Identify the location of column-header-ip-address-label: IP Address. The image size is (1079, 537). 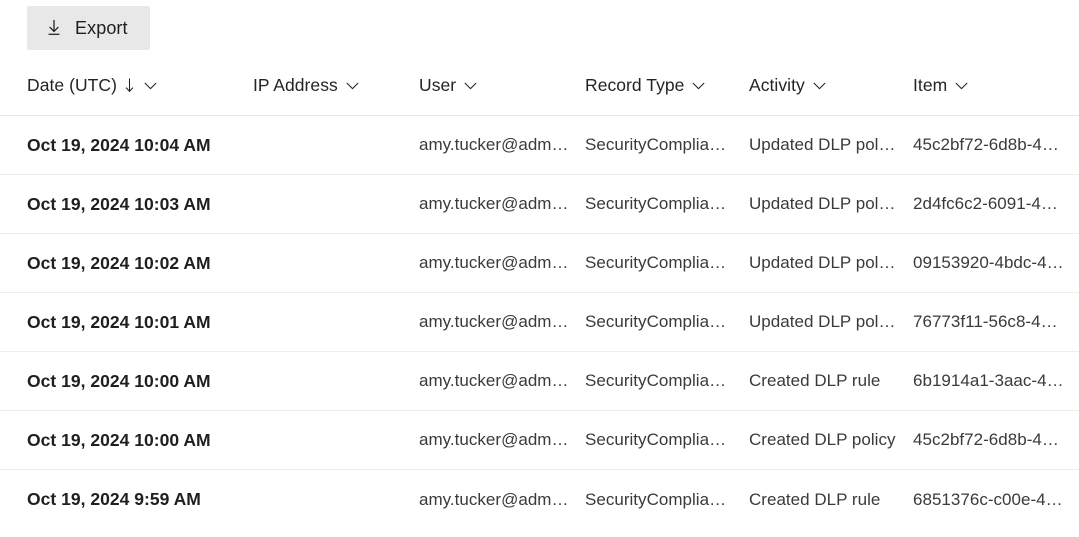
(295, 85).